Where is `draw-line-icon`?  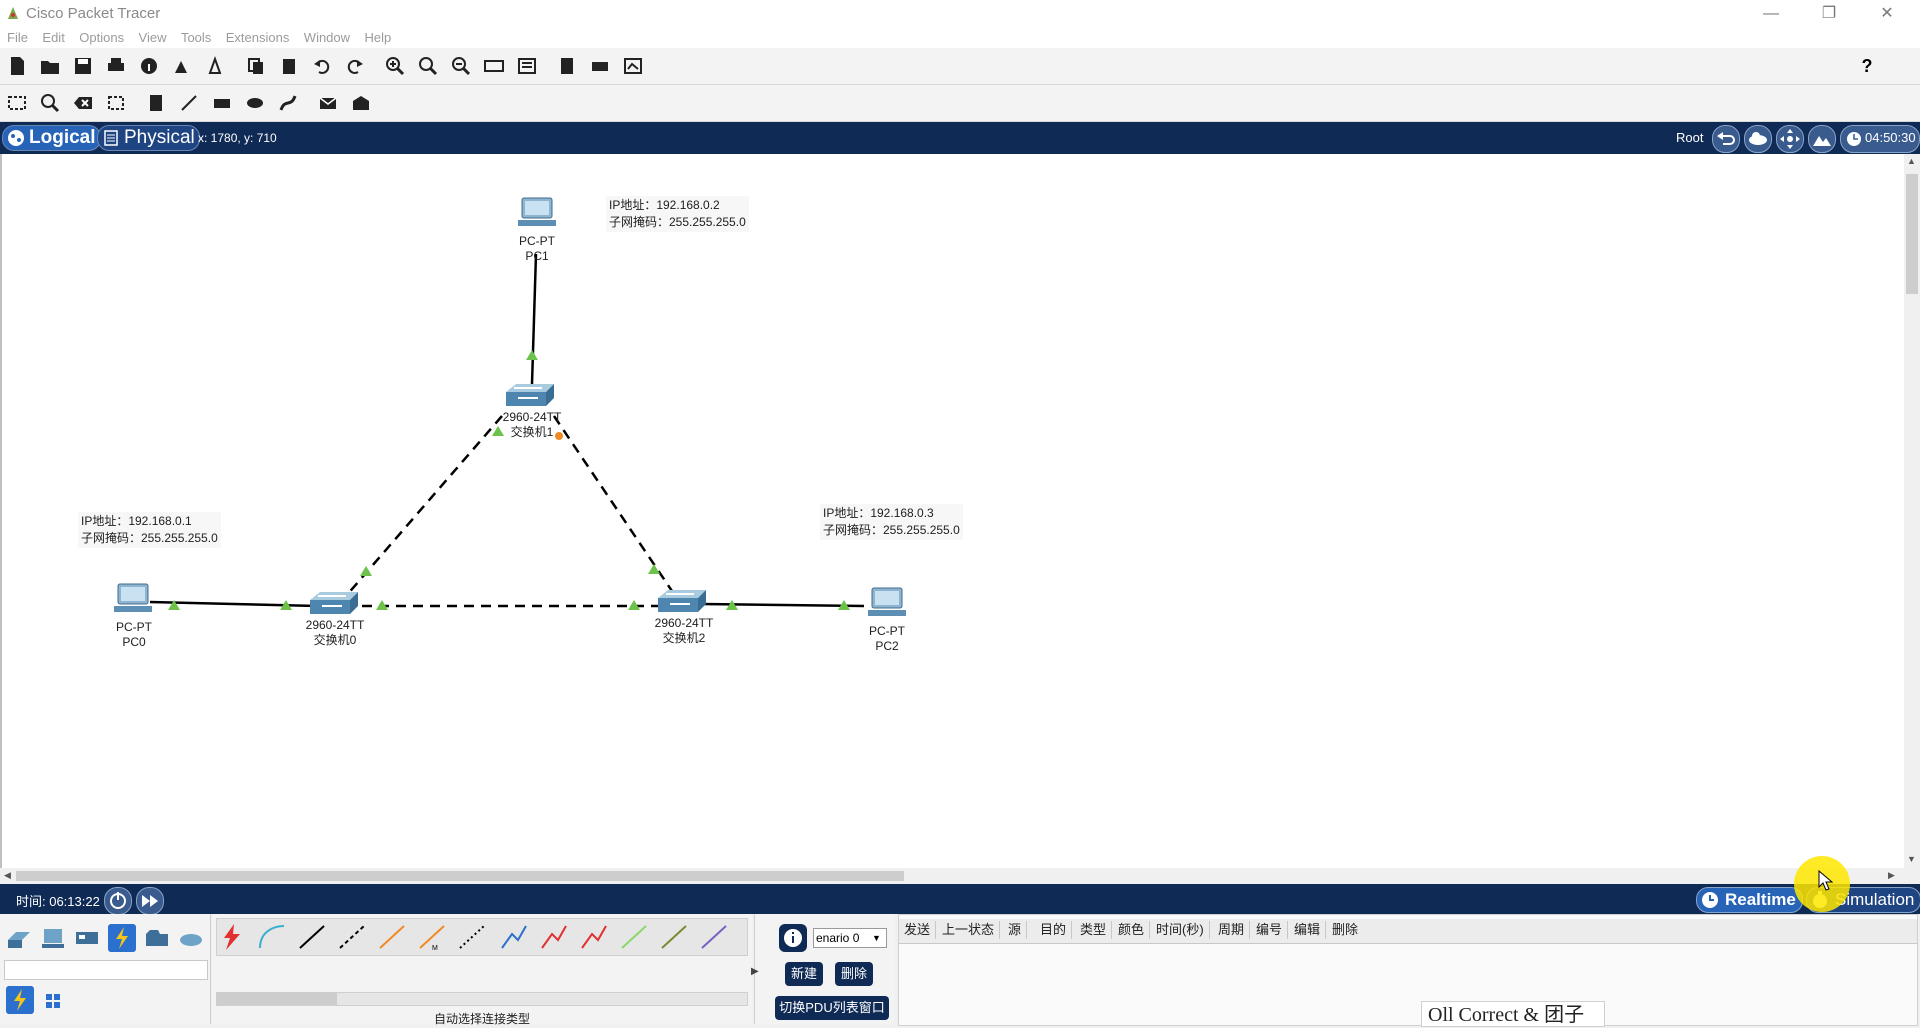 draw-line-icon is located at coordinates (189, 103).